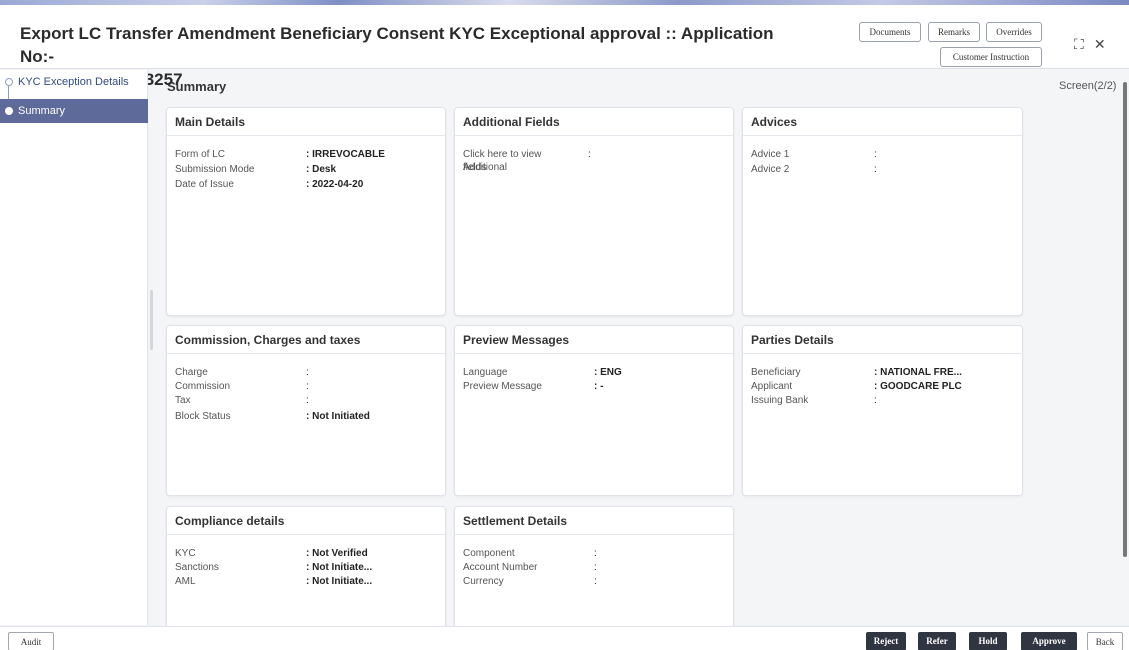 The height and width of the screenshot is (650, 1129). Describe the element at coordinates (1105, 641) in the screenshot. I see `back-button: Back` at that location.